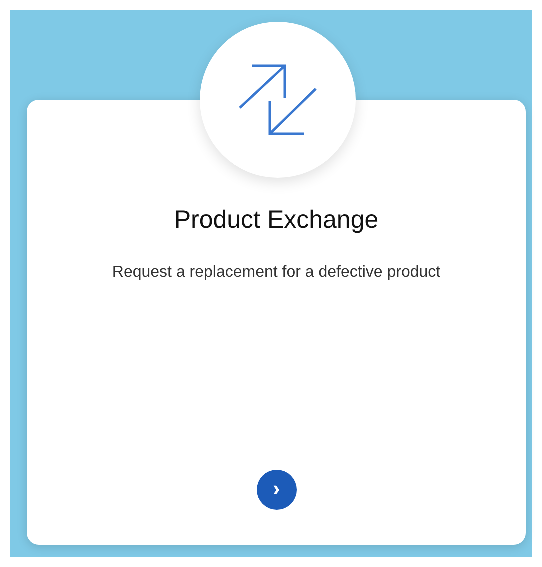 This screenshot has height=567, width=542. What do you see at coordinates (276, 490) in the screenshot?
I see `next-button: ›` at bounding box center [276, 490].